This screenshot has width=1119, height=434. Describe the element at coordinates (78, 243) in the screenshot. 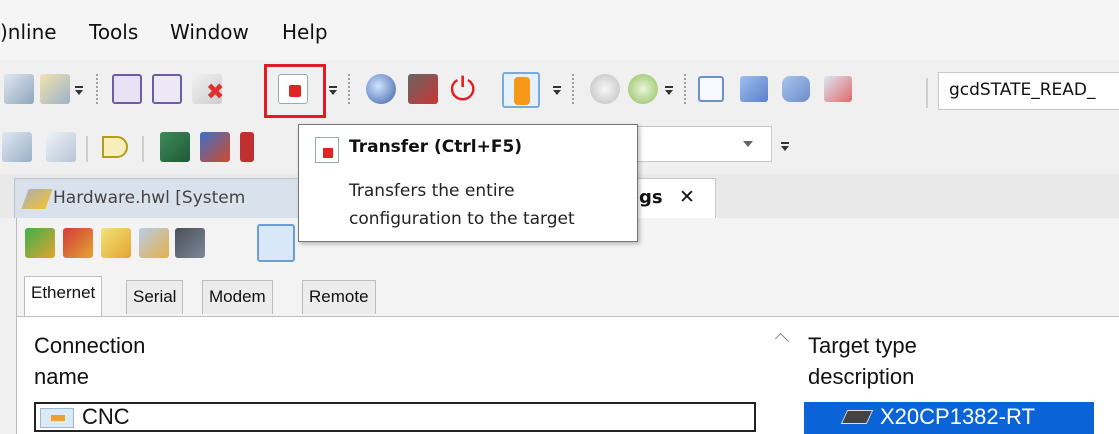

I see `remove-connection-icon` at that location.